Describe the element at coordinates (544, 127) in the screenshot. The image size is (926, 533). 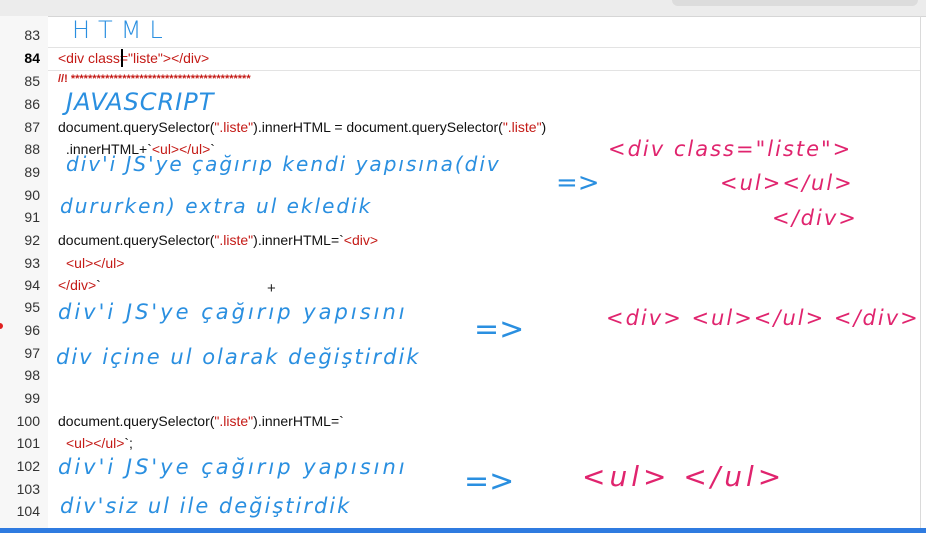
I see `code-token: )` at that location.